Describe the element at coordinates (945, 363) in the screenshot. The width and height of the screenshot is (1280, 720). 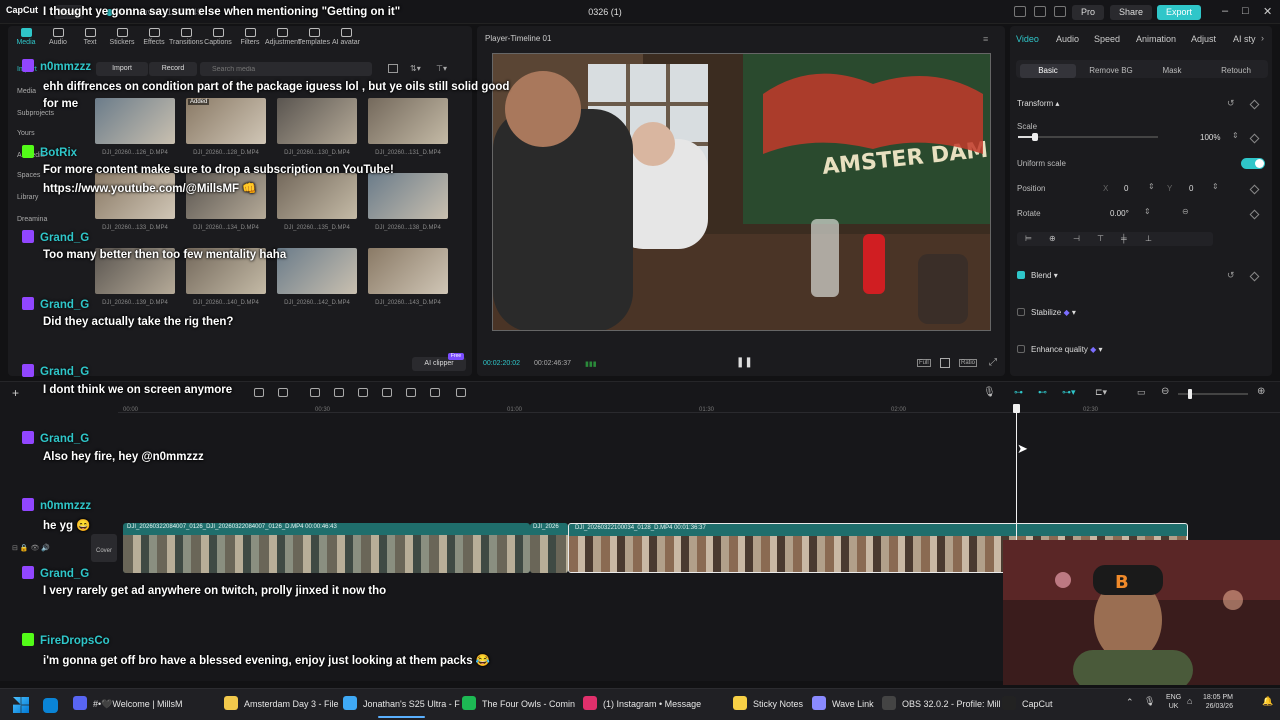
I see `snapshot-icon` at that location.